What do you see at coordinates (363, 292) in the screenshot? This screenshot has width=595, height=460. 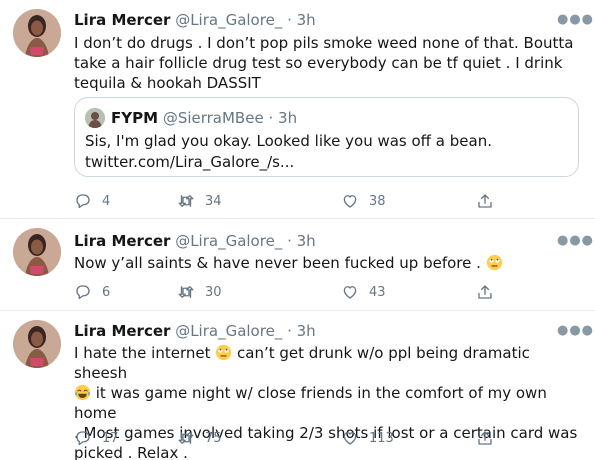 I see `like-button: 43` at bounding box center [363, 292].